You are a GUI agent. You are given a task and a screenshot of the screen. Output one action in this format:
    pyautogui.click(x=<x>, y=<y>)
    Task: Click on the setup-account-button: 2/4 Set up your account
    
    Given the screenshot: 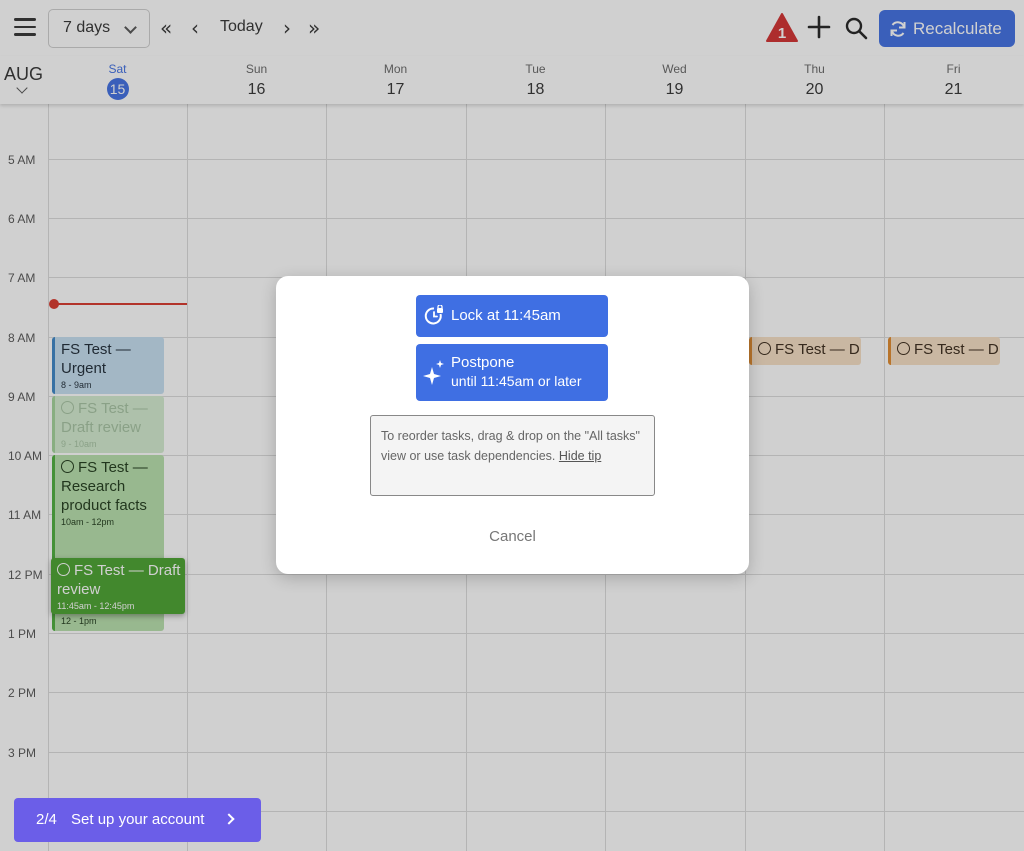 What is the action you would take?
    pyautogui.click(x=137, y=820)
    